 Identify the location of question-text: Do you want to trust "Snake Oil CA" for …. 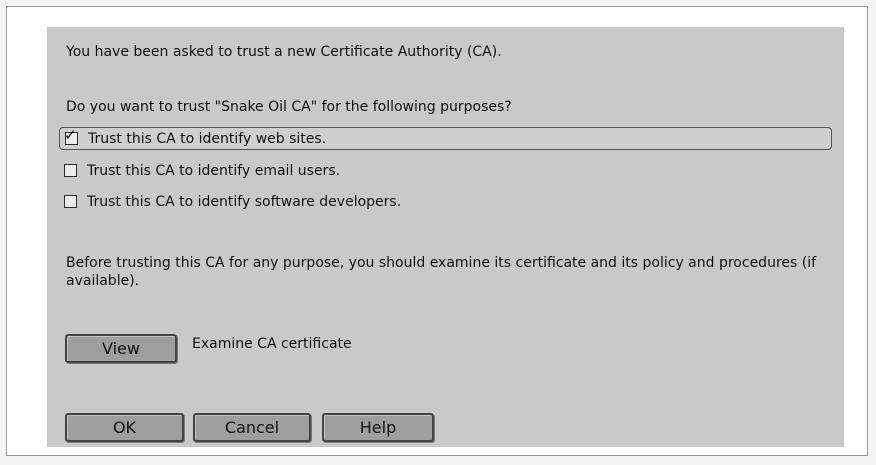
(289, 107).